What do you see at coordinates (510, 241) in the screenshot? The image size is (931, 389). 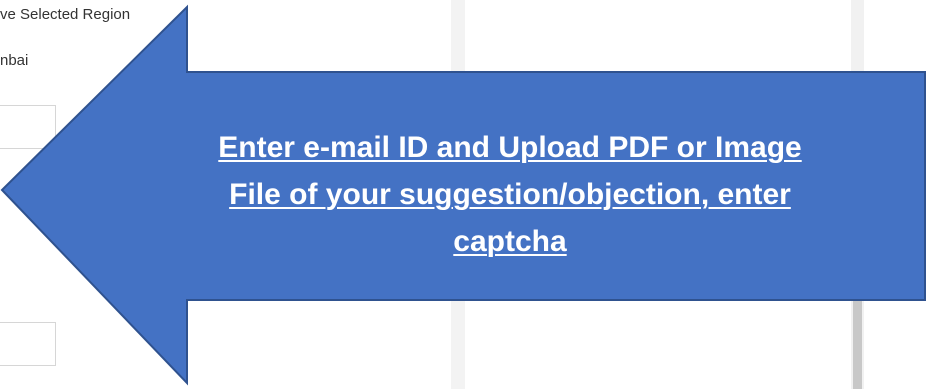 I see `callout-line-3: captcha` at bounding box center [510, 241].